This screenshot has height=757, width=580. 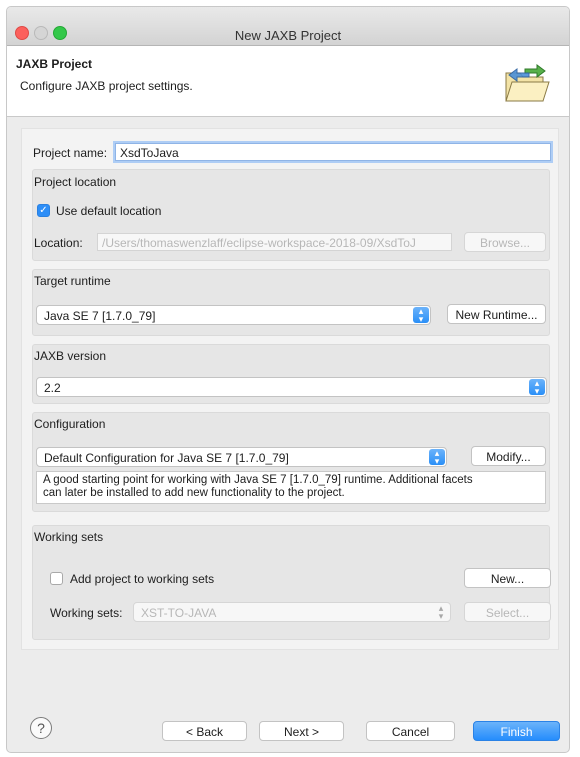 What do you see at coordinates (142, 579) in the screenshot?
I see `add-to-working-sets-label: Add project to working sets` at bounding box center [142, 579].